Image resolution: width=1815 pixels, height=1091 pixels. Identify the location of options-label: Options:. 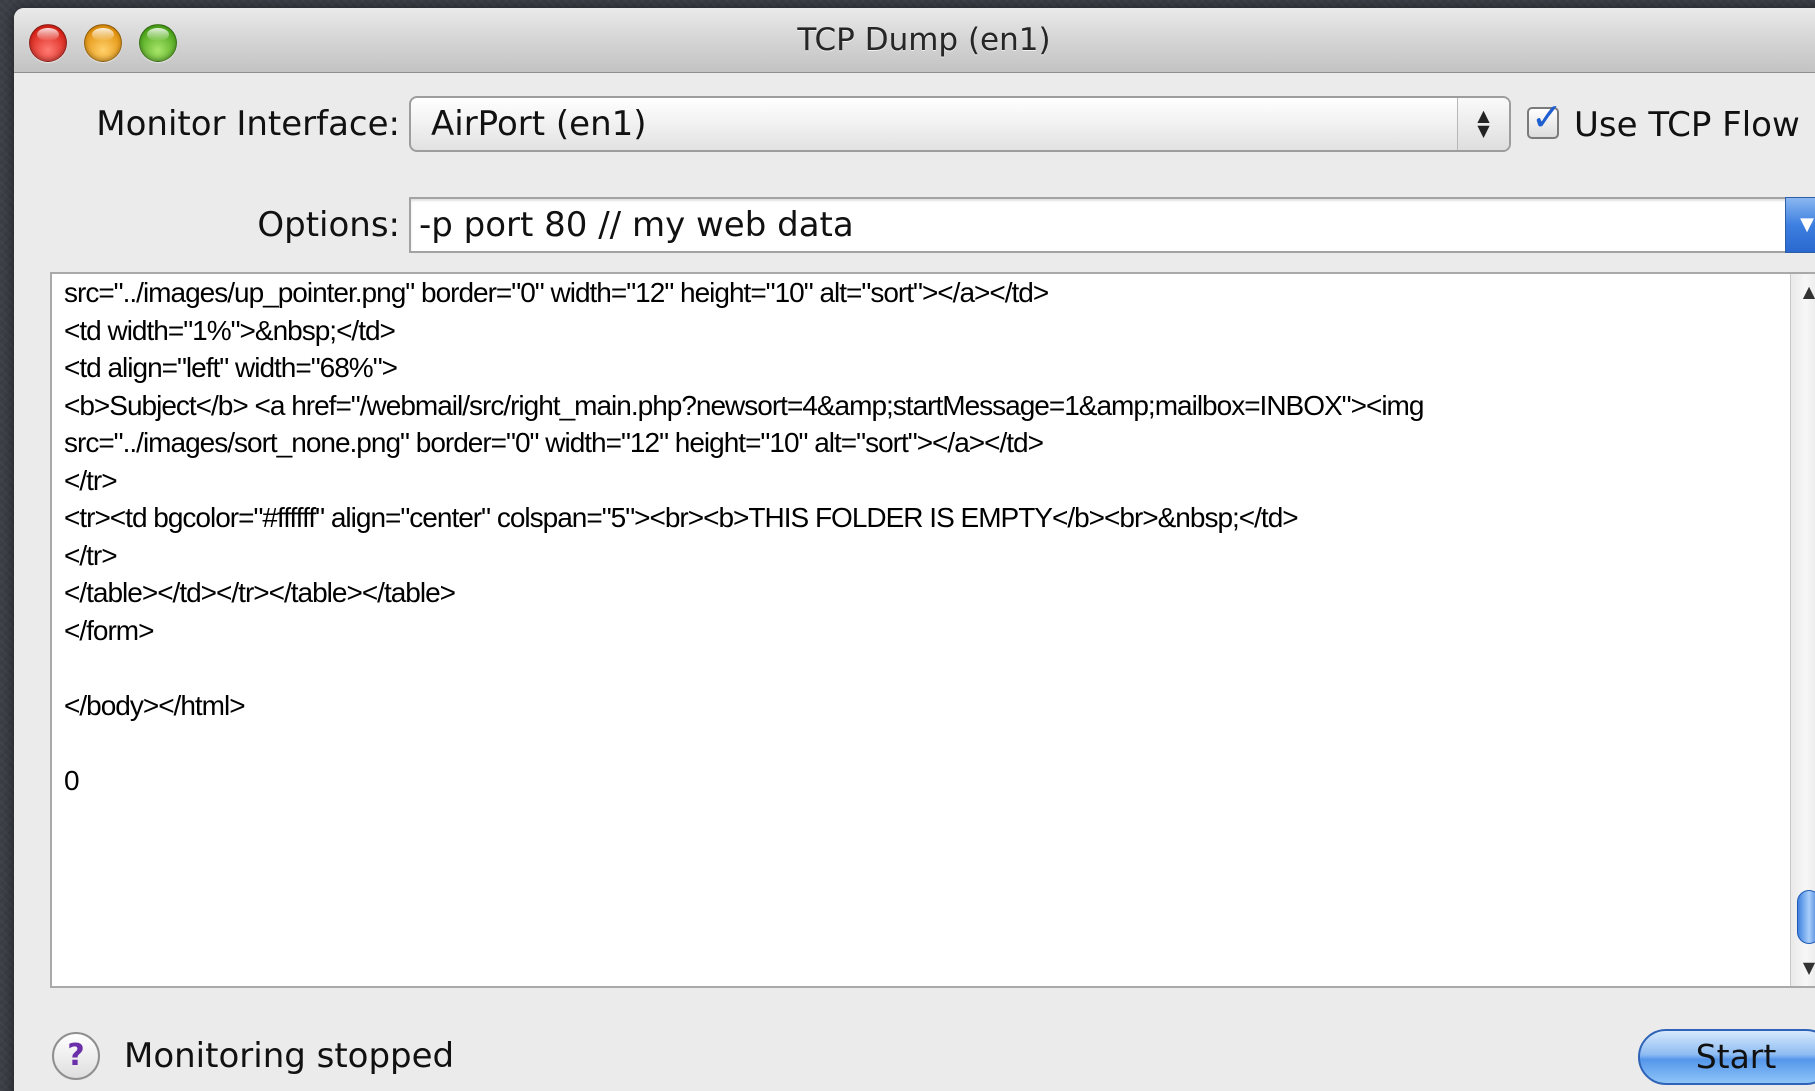
(328, 225).